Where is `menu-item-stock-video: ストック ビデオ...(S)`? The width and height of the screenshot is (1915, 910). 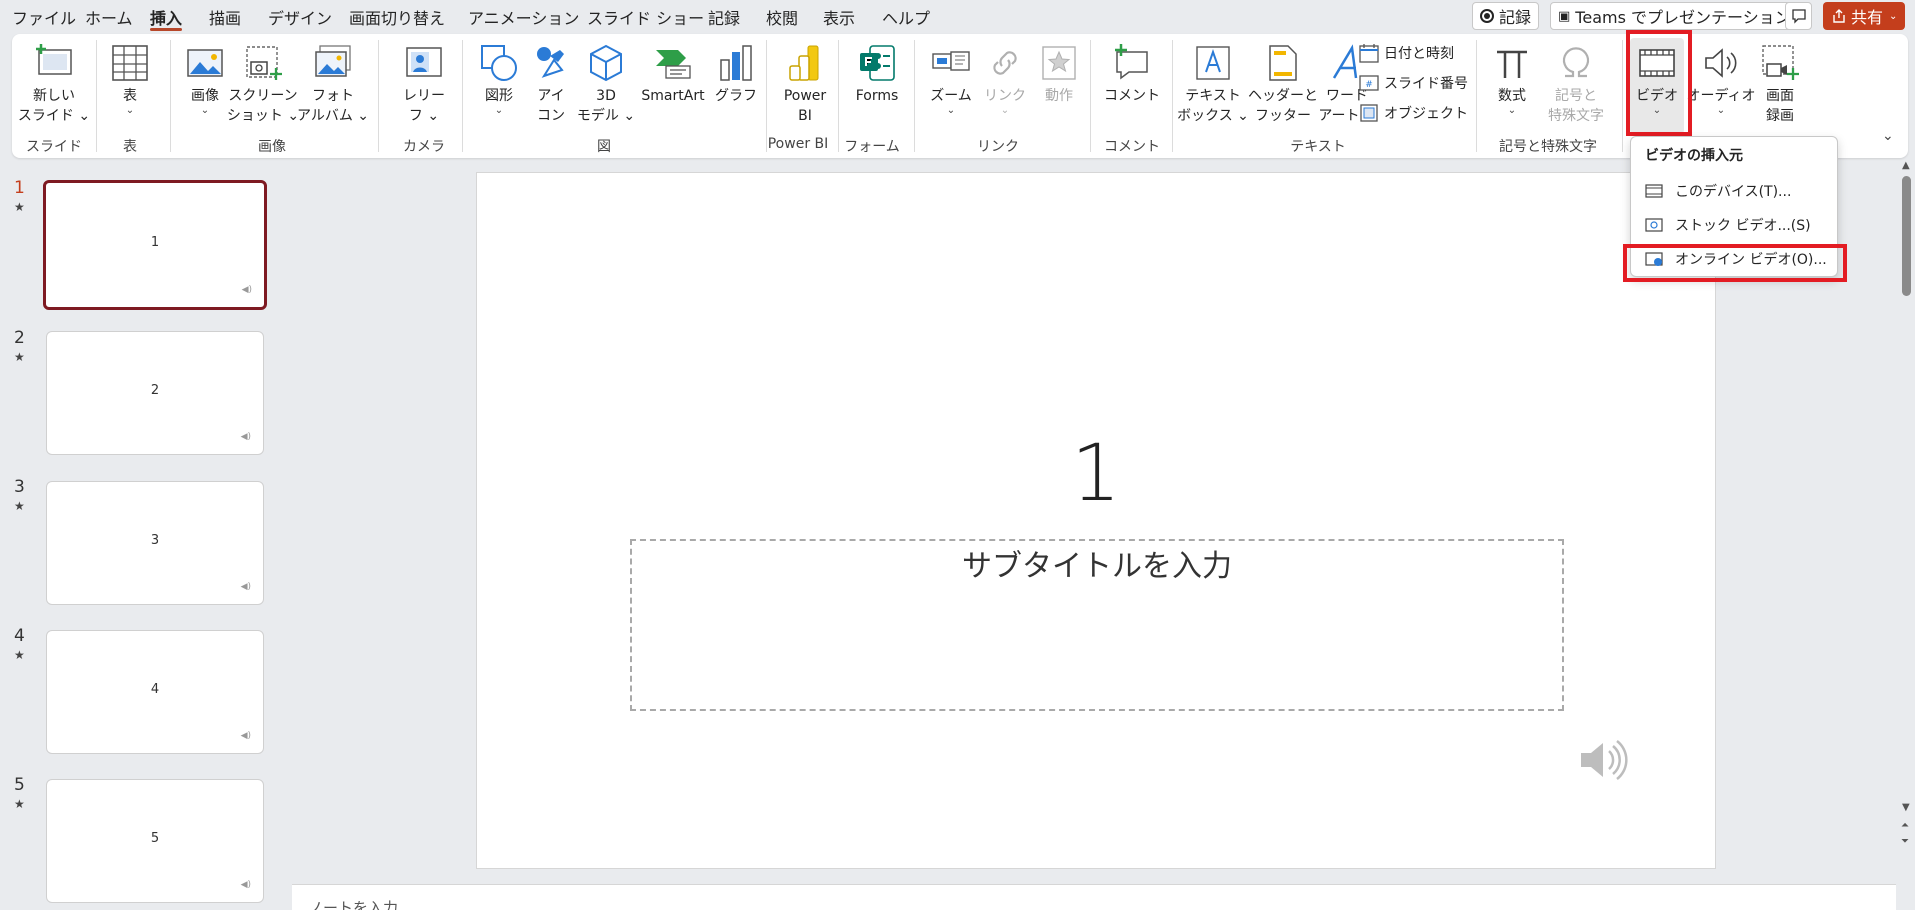
menu-item-stock-video: ストック ビデオ...(S) is located at coordinates (1728, 225).